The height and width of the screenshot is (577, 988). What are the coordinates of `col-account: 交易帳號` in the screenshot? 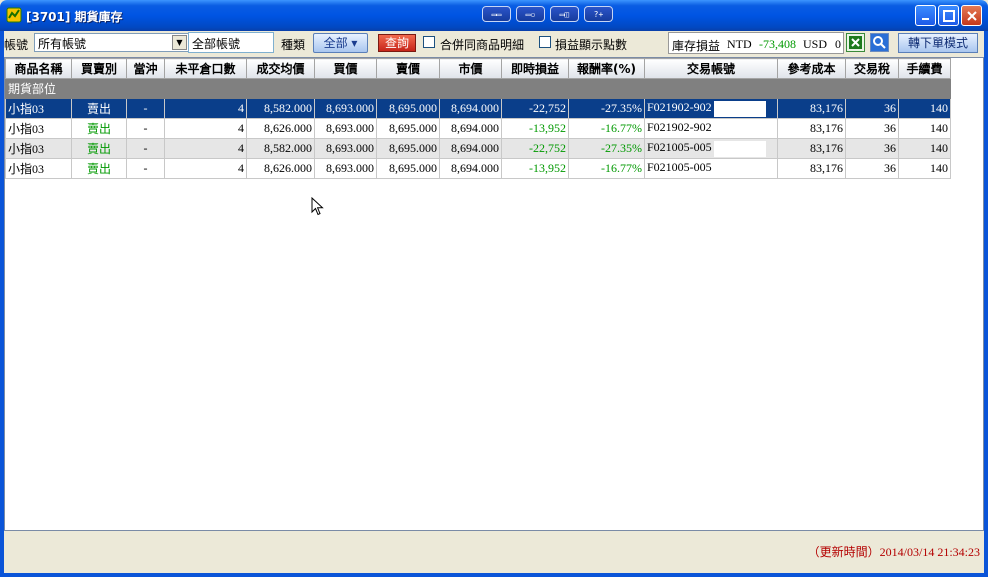 It's located at (711, 68).